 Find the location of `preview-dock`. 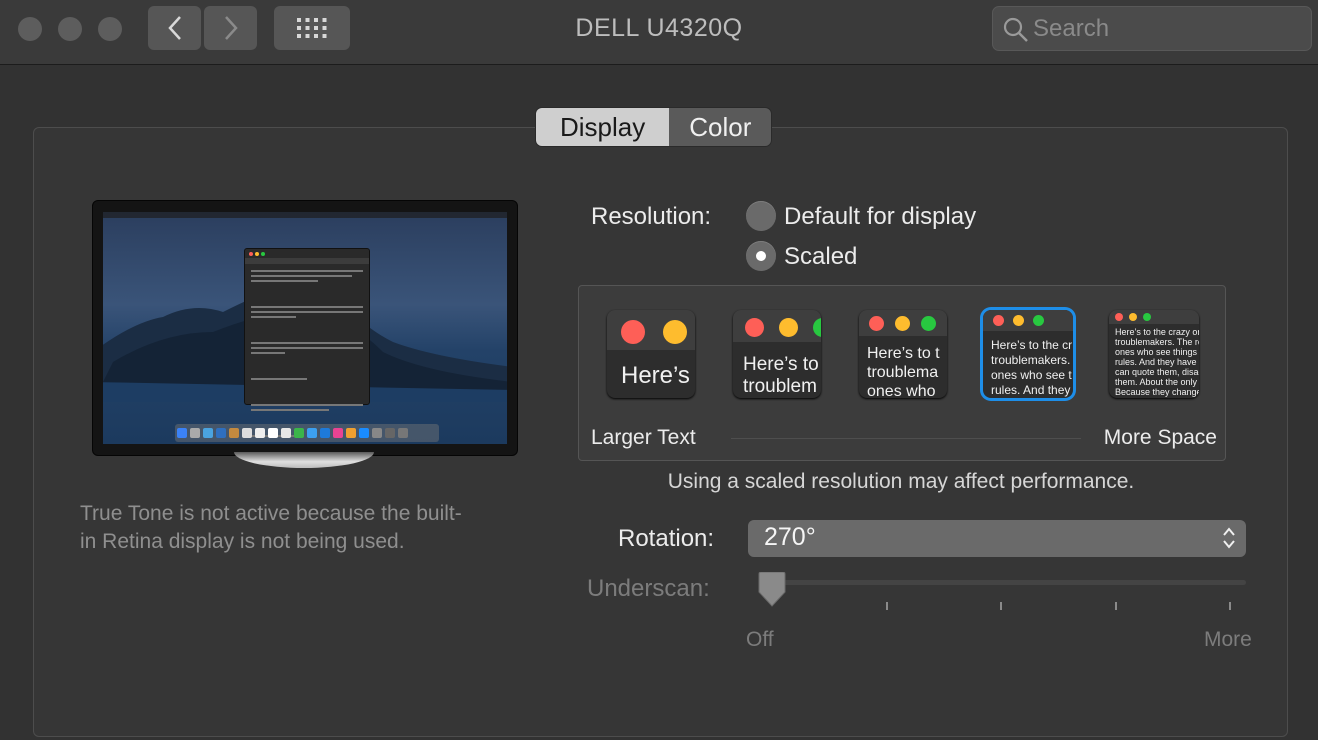

preview-dock is located at coordinates (307, 433).